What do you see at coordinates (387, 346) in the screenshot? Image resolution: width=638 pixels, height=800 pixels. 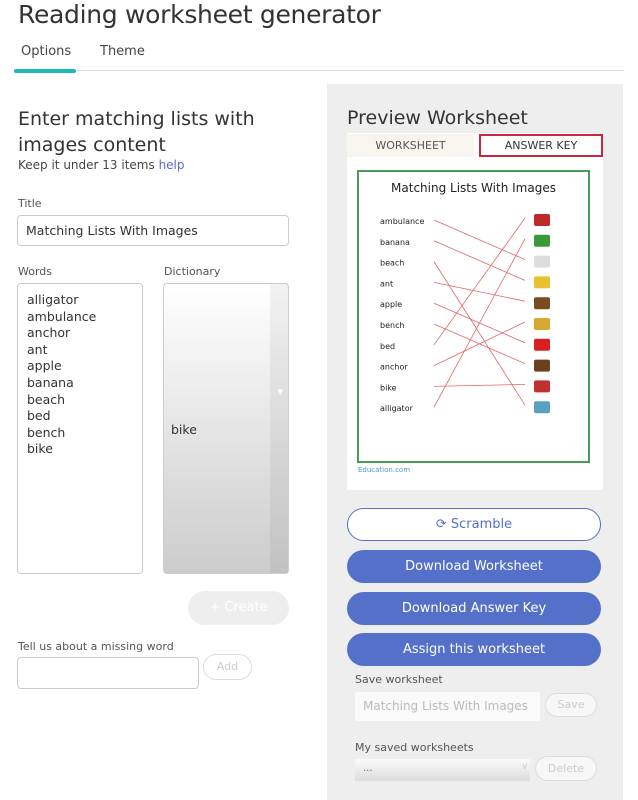 I see `worksheet-word: bed` at bounding box center [387, 346].